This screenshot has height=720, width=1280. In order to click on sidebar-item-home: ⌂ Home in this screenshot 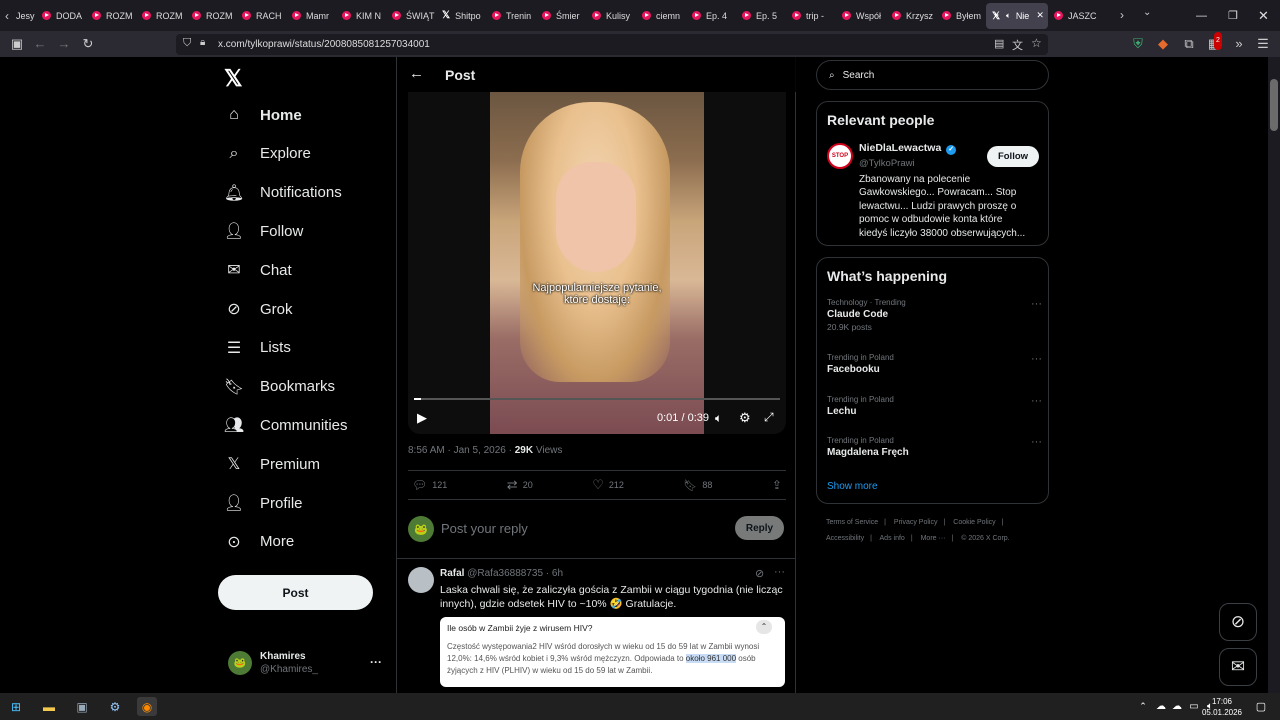, I will do `click(263, 115)`.